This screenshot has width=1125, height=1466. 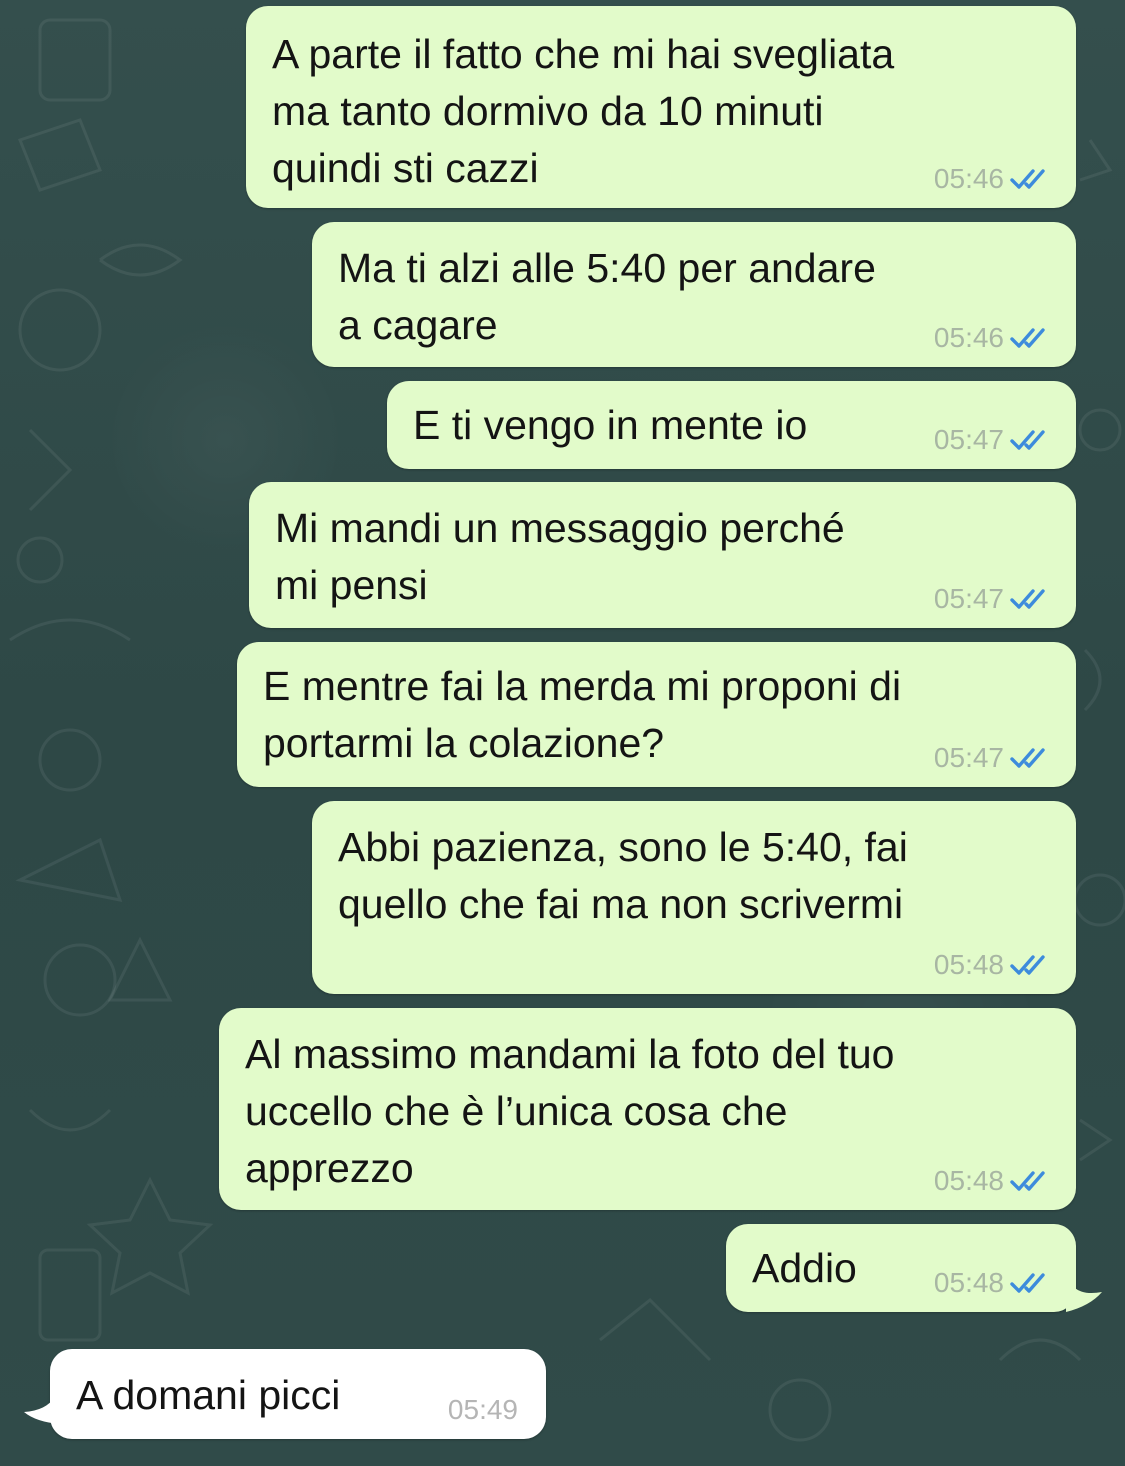 I want to click on incoming-message: A domani picci 05:49, so click(x=298, y=1394).